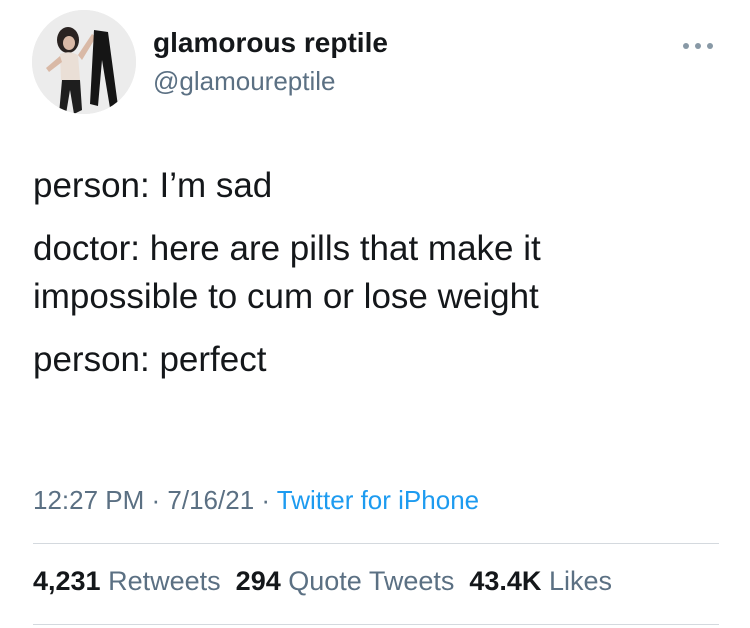 This screenshot has height=628, width=750. I want to click on tweet-meta: 12:27 PM · 7/16/21 · Twitter for iPhone, so click(256, 500).